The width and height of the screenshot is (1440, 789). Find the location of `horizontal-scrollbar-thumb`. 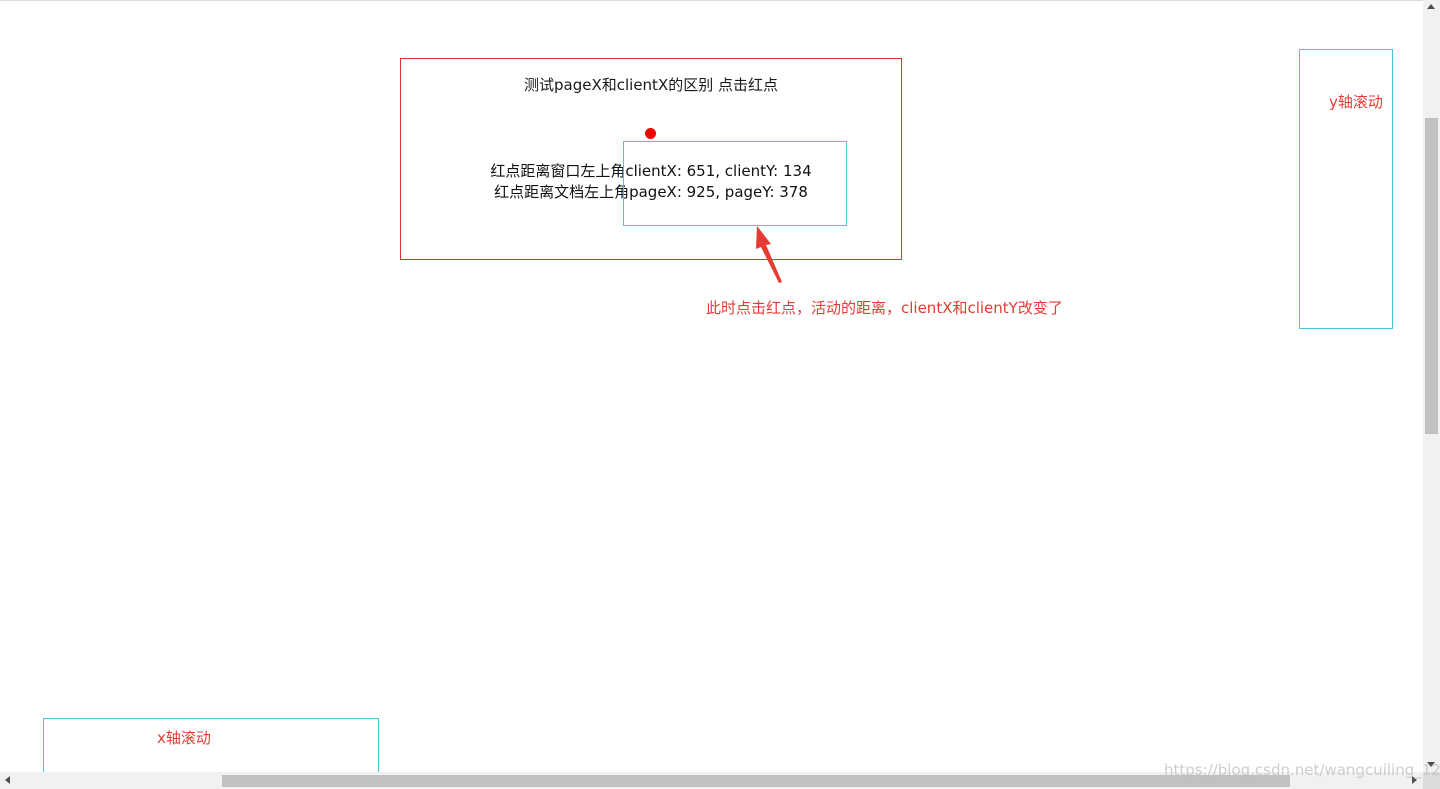

horizontal-scrollbar-thumb is located at coordinates (756, 781).